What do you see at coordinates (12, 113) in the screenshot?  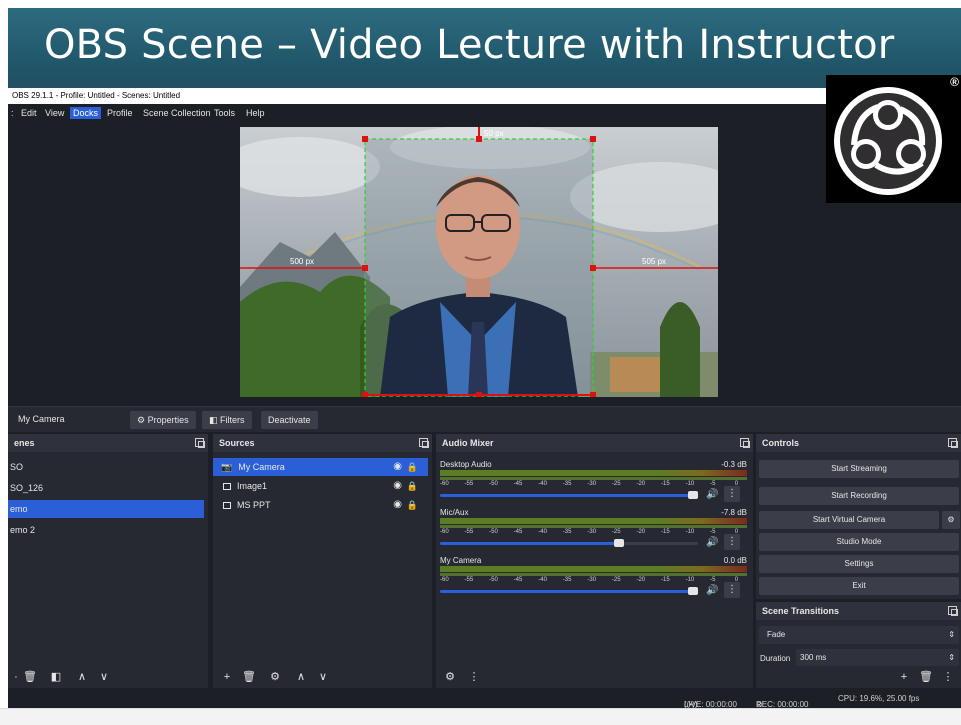 I see `menu-file-partial: :` at bounding box center [12, 113].